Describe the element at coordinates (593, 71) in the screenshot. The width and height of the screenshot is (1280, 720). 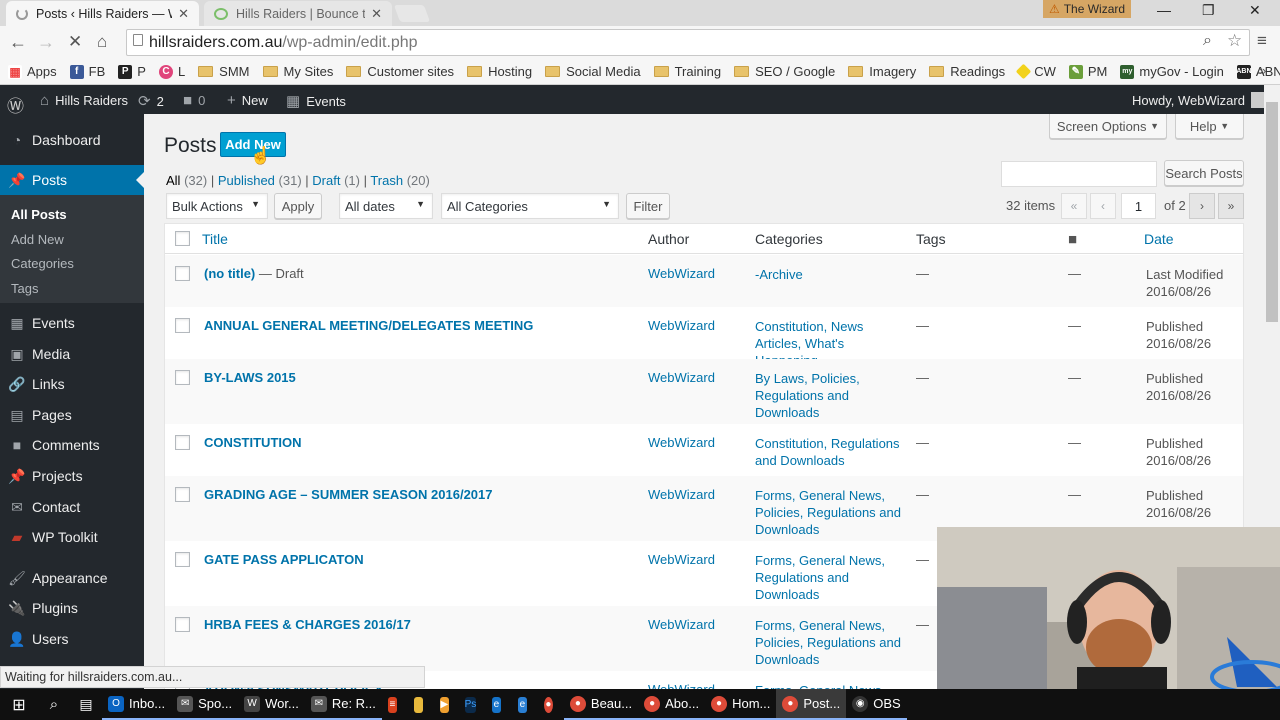
I see `bookmark-folder-social-media: Social Media` at that location.